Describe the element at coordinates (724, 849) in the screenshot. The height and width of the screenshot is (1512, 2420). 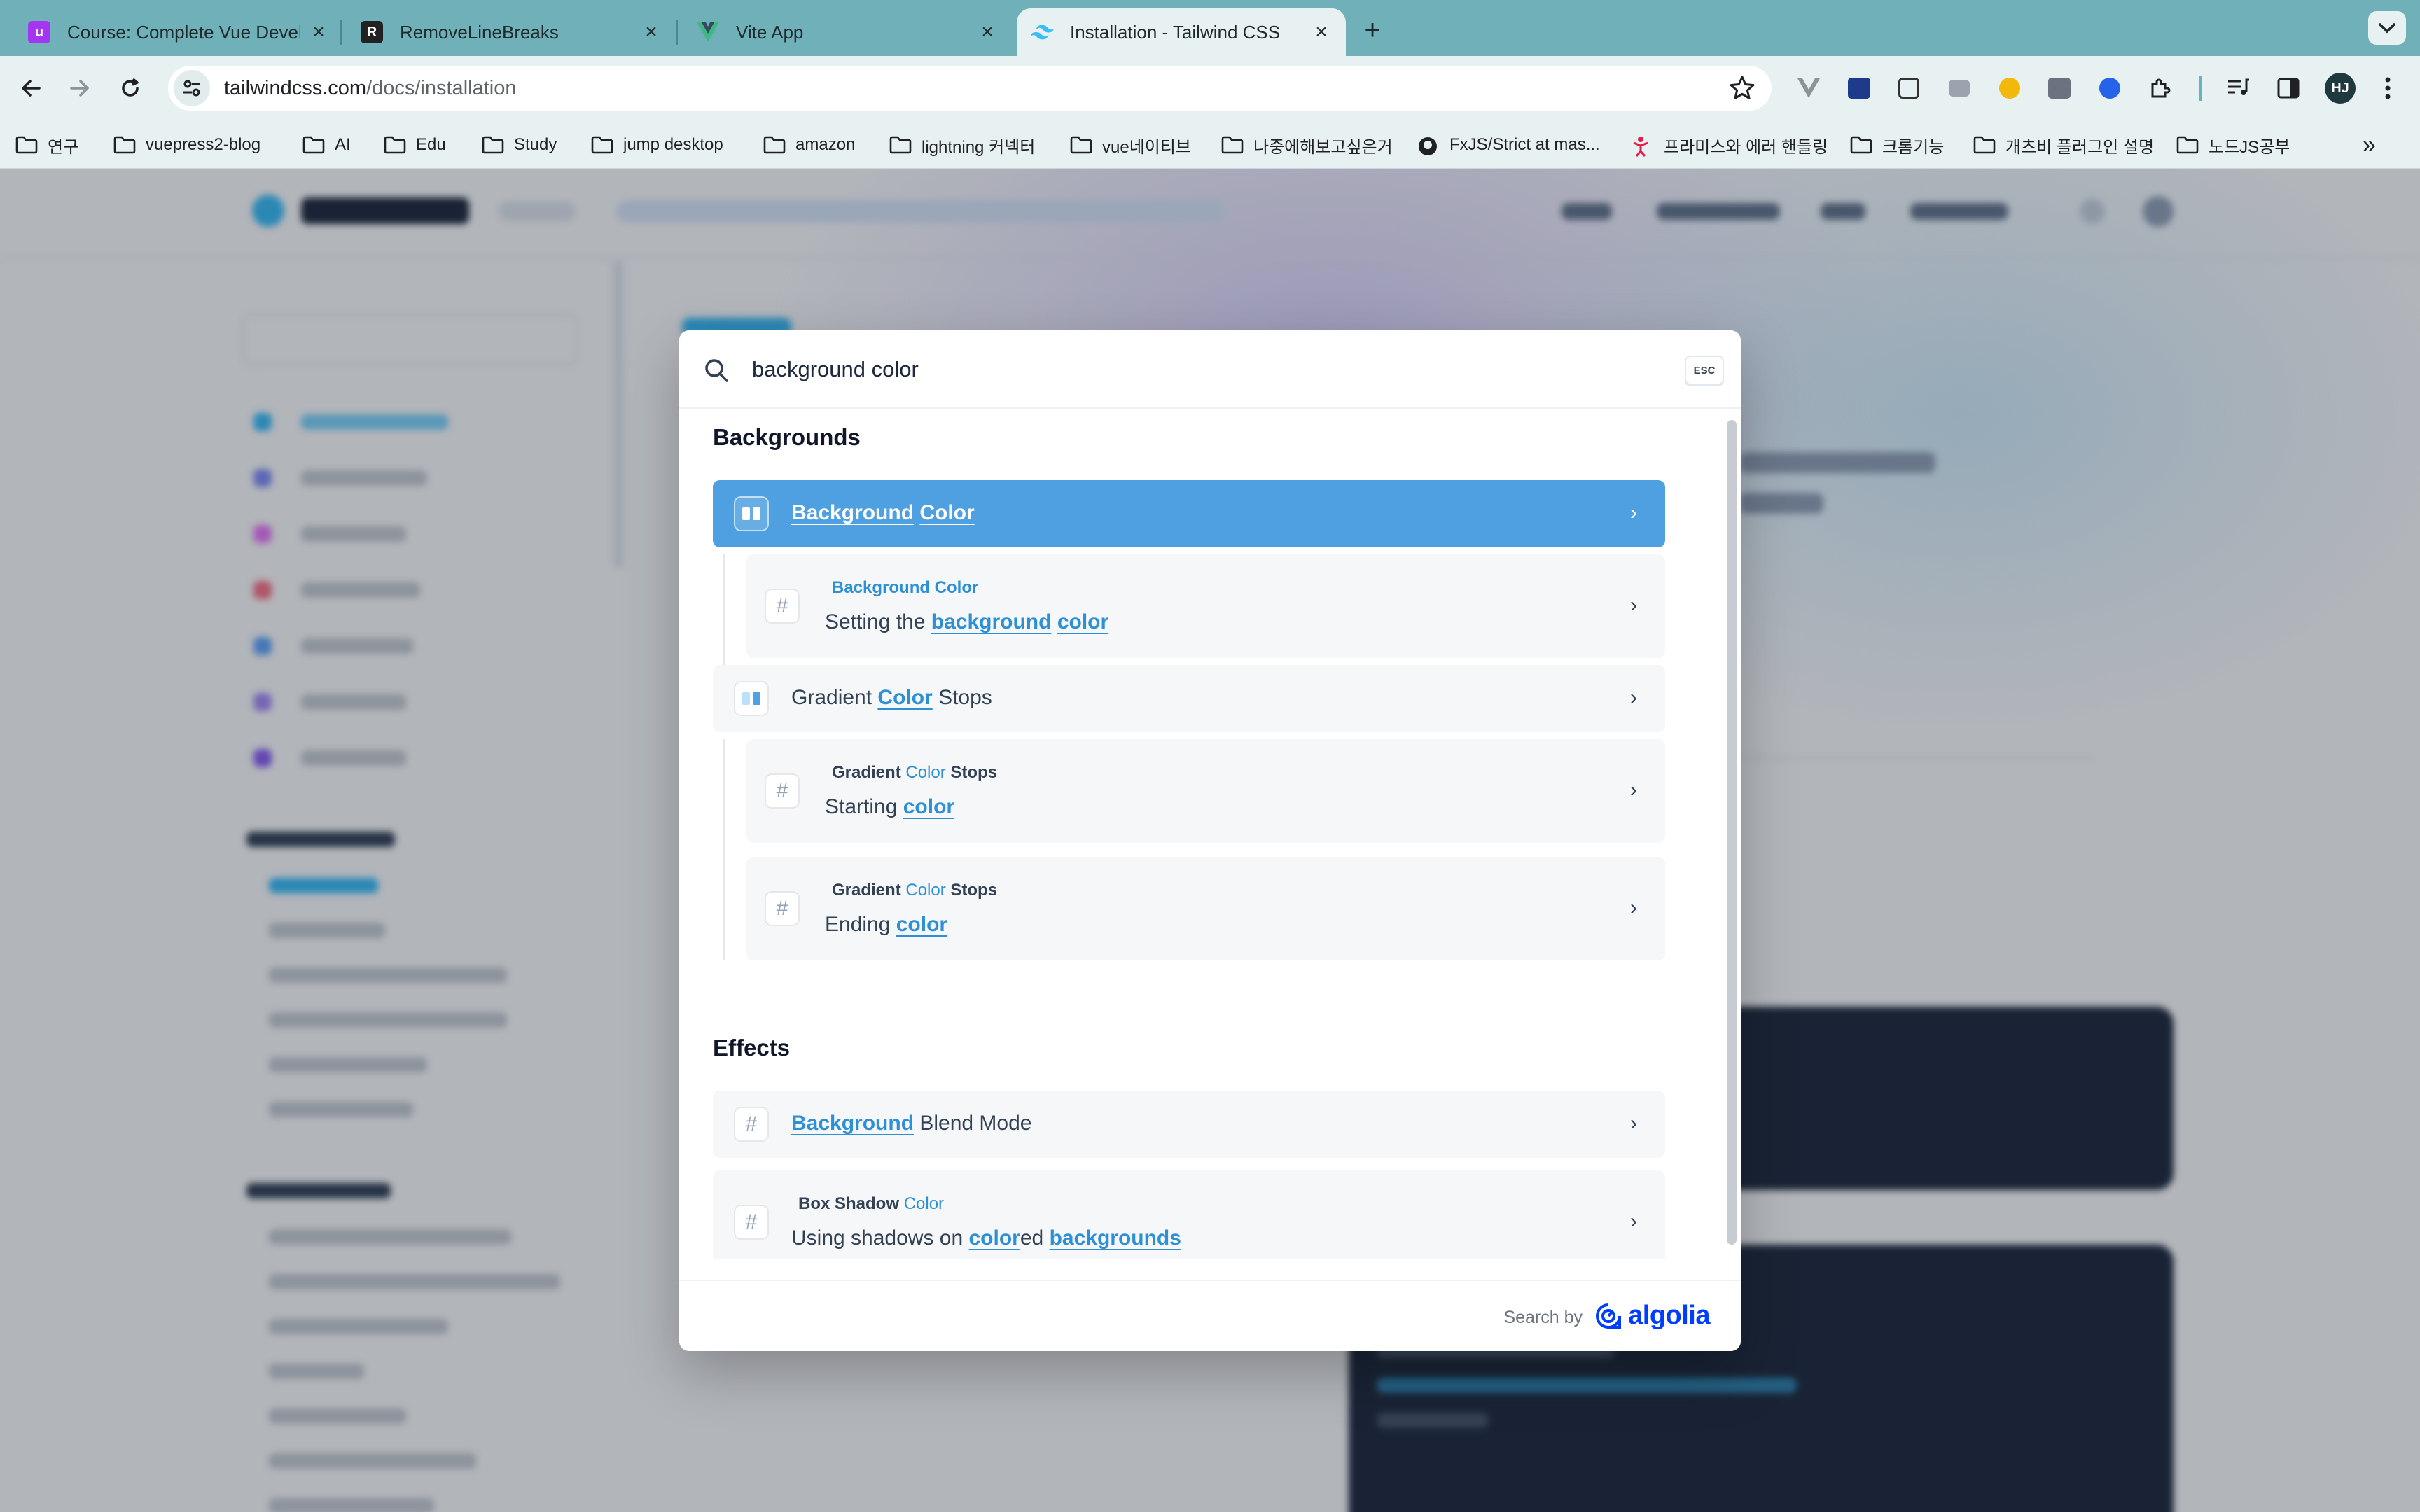
I see `tree-line` at that location.